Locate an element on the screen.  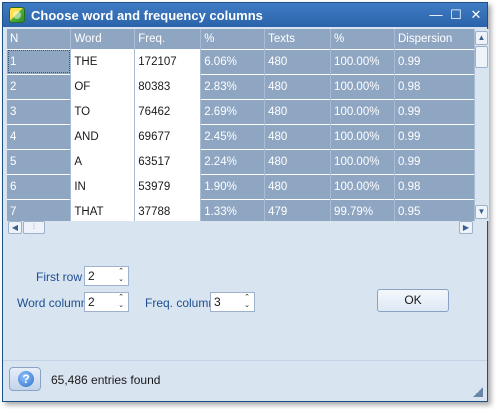
cell-freq: 69677 is located at coordinates (168, 136).